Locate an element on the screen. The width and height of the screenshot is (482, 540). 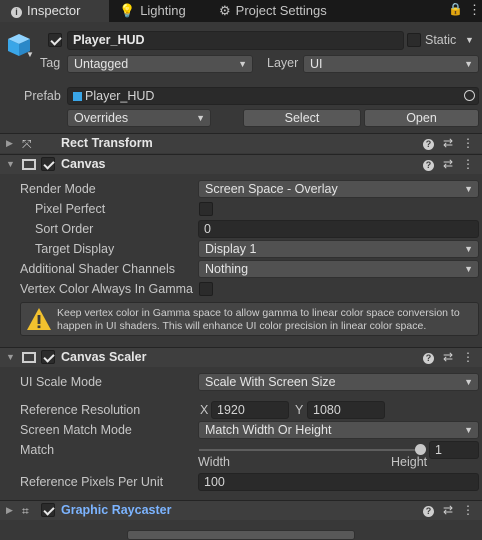
prefab-field: Player_HUD is located at coordinates (273, 96).